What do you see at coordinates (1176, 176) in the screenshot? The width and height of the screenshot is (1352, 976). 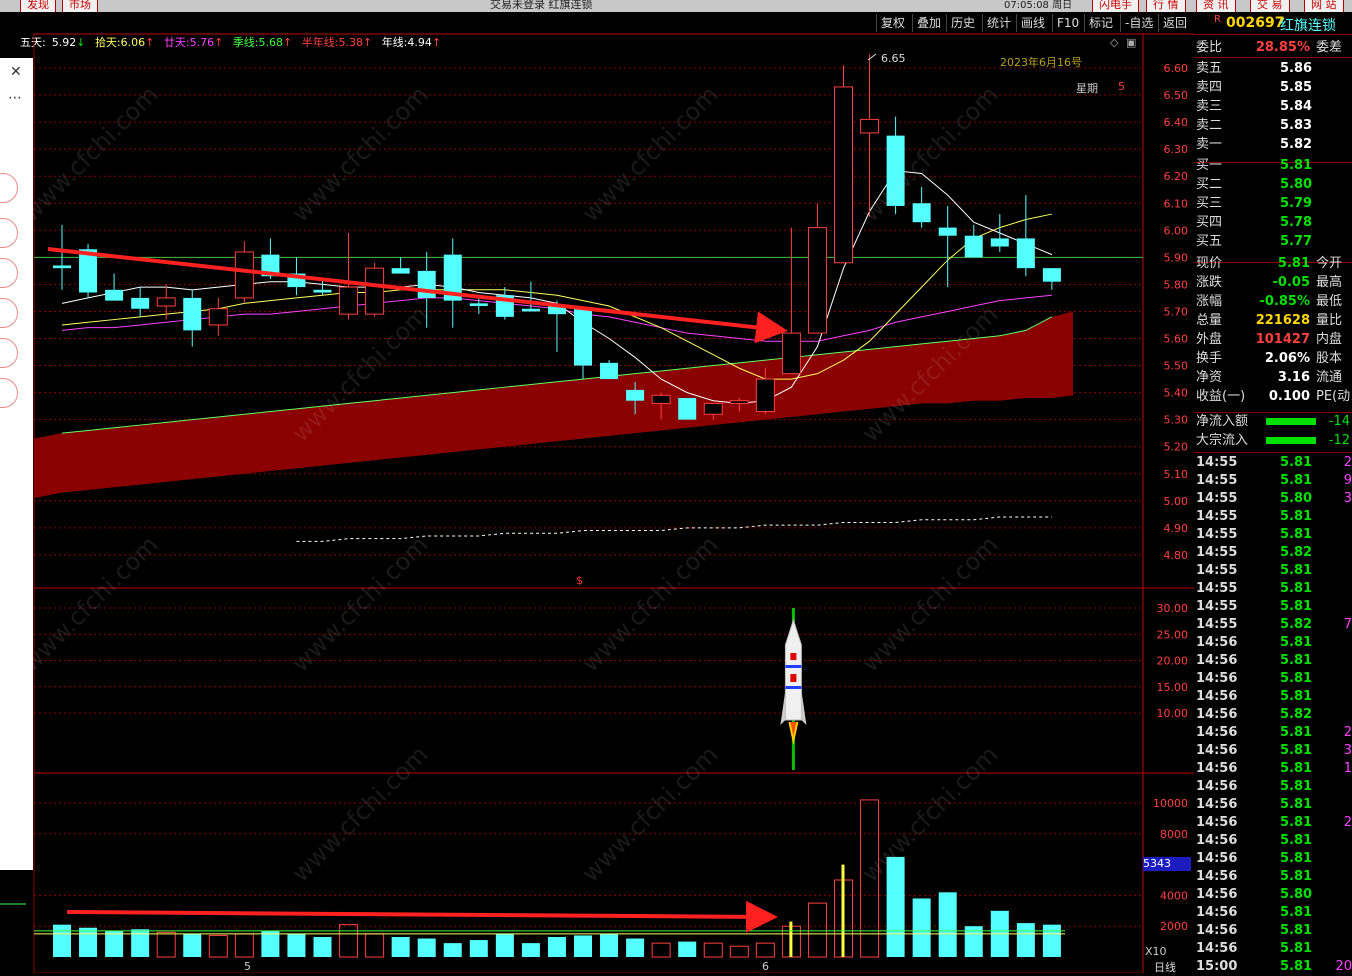 I see `price-tick-label: 6.20` at bounding box center [1176, 176].